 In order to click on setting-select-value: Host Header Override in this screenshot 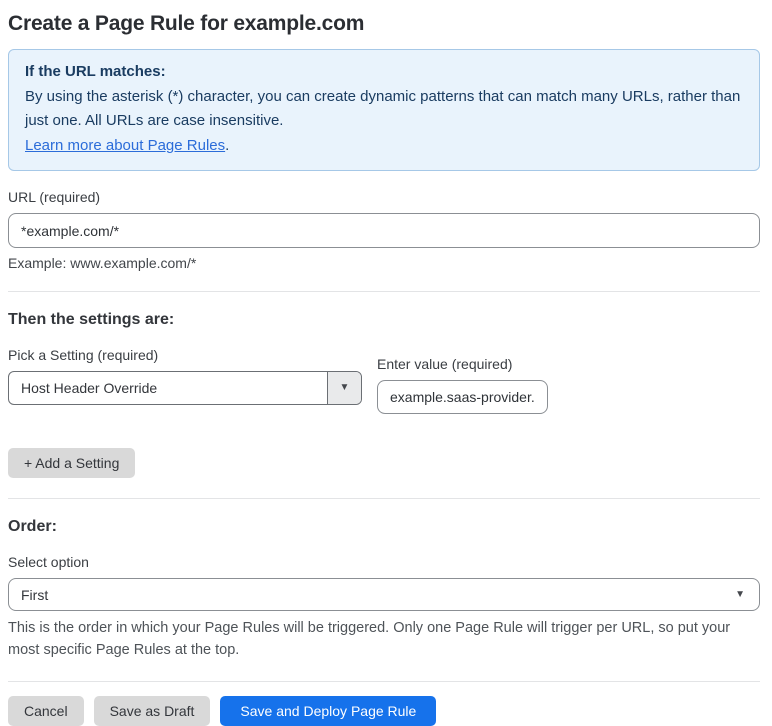, I will do `click(89, 388)`.